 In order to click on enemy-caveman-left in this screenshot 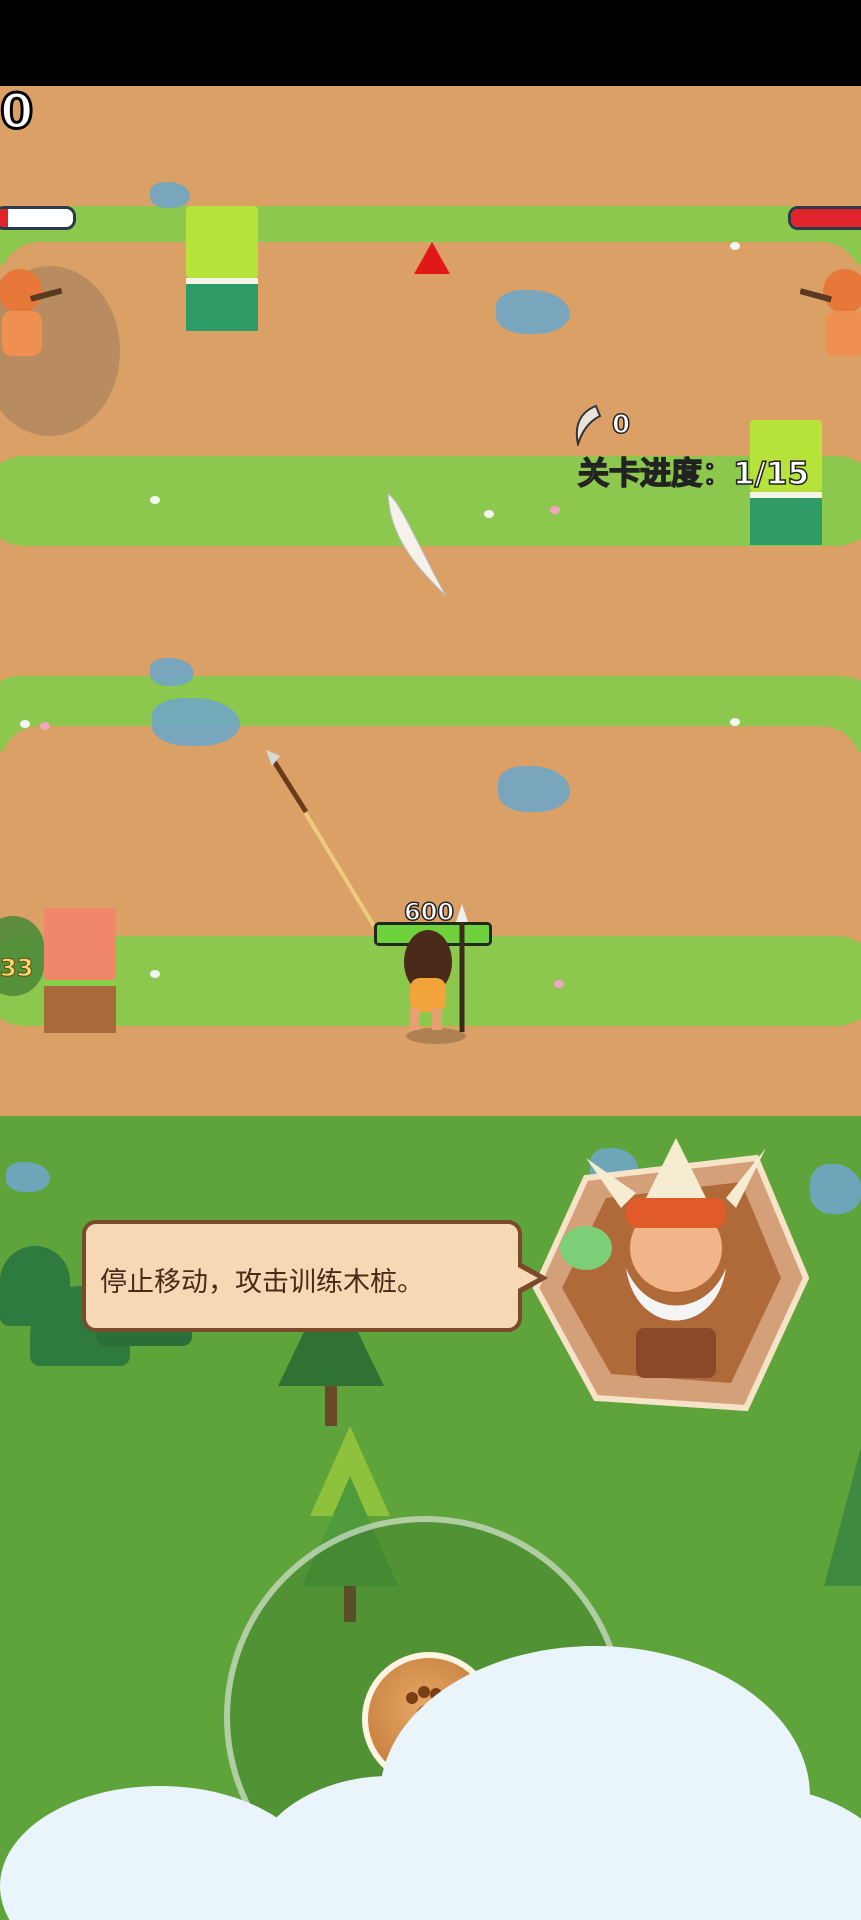, I will do `click(35, 311)`.